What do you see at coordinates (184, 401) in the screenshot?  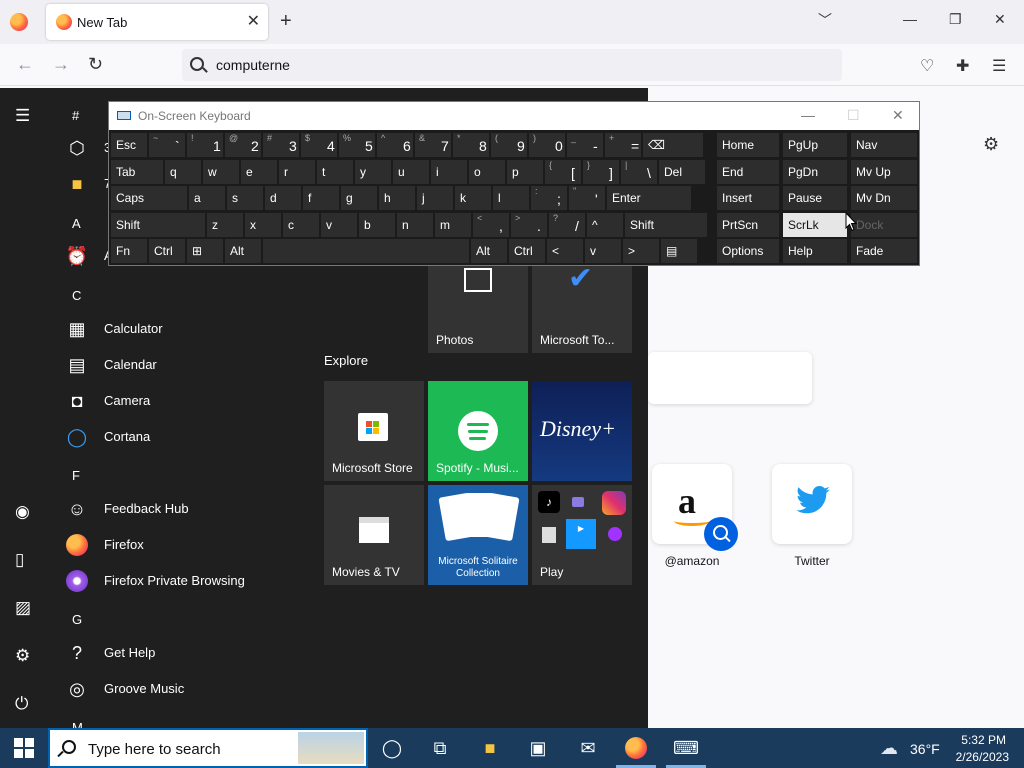 I see `app-camera: ◘ Camera` at bounding box center [184, 401].